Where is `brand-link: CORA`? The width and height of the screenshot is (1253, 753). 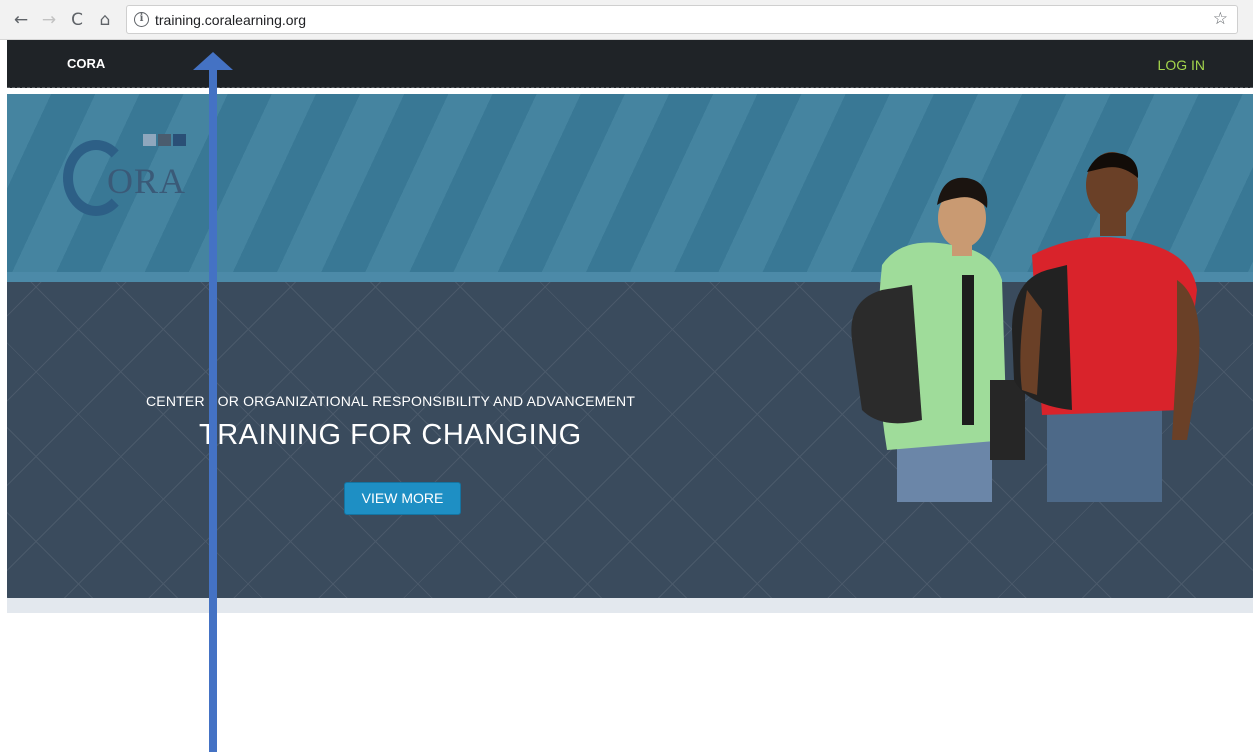 brand-link: CORA is located at coordinates (86, 63).